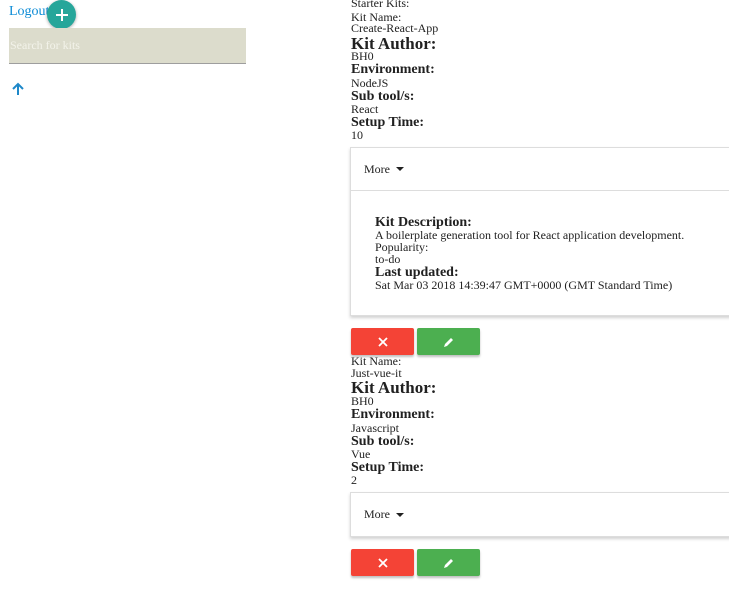 The width and height of the screenshot is (729, 597). What do you see at coordinates (387, 467) in the screenshot?
I see `setup-time-label: Setup Time:` at bounding box center [387, 467].